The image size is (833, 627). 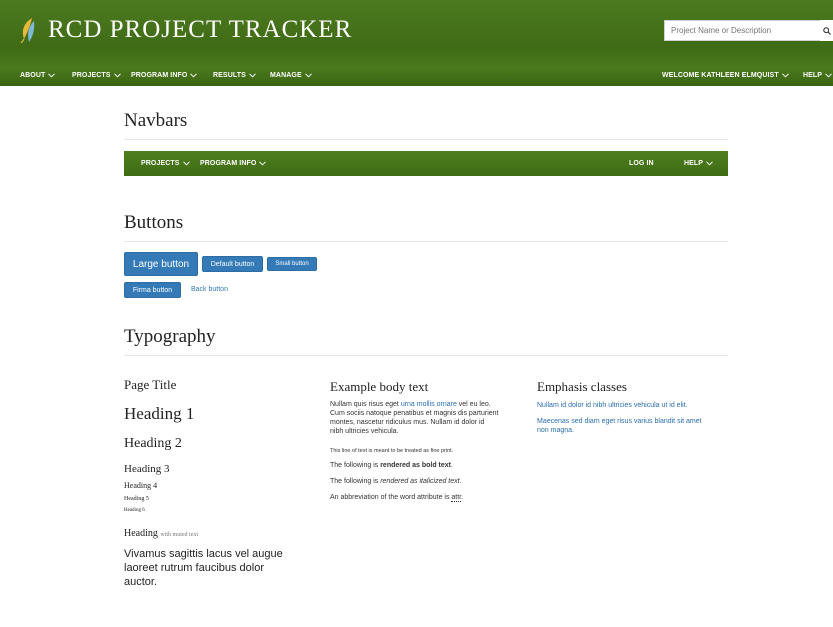 I want to click on nav-manage: MANAGE, so click(x=291, y=75).